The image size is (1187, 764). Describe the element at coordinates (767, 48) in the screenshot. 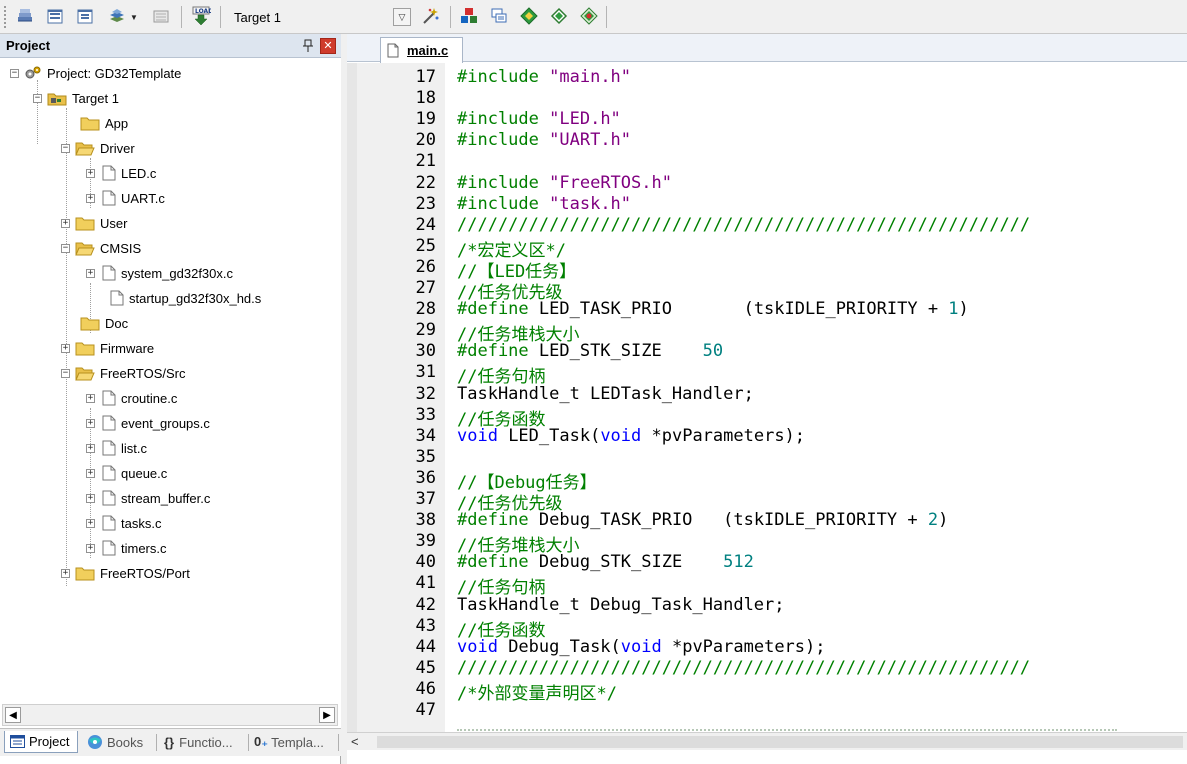

I see `editor-tab-bar: main.c` at that location.